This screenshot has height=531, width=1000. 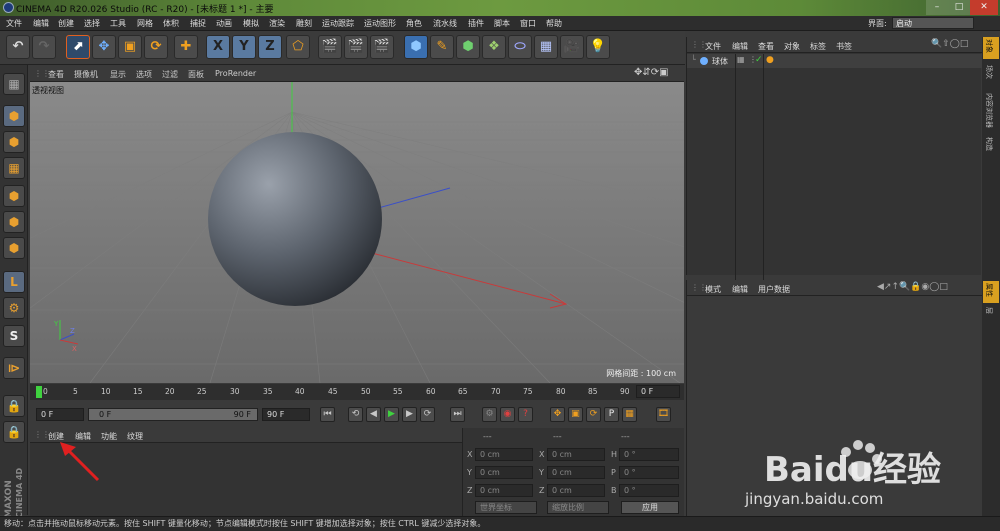 I want to click on record-keys-icon: ⚙, so click(x=489, y=414).